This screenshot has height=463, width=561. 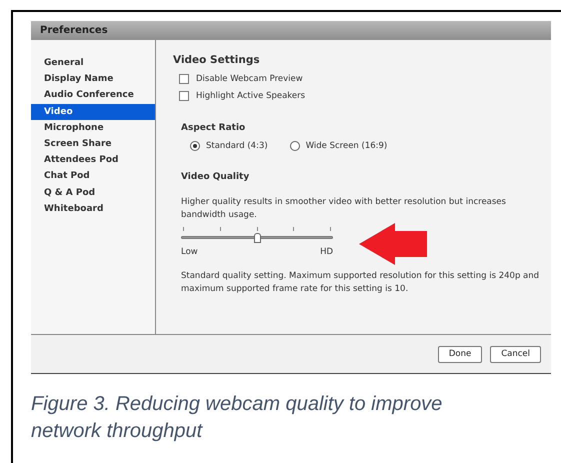 I want to click on quality-note: Standard quality setting. Maximum supported resolution for this setting is 240p and maximum supported frame rate for this setting is 10., so click(x=360, y=282).